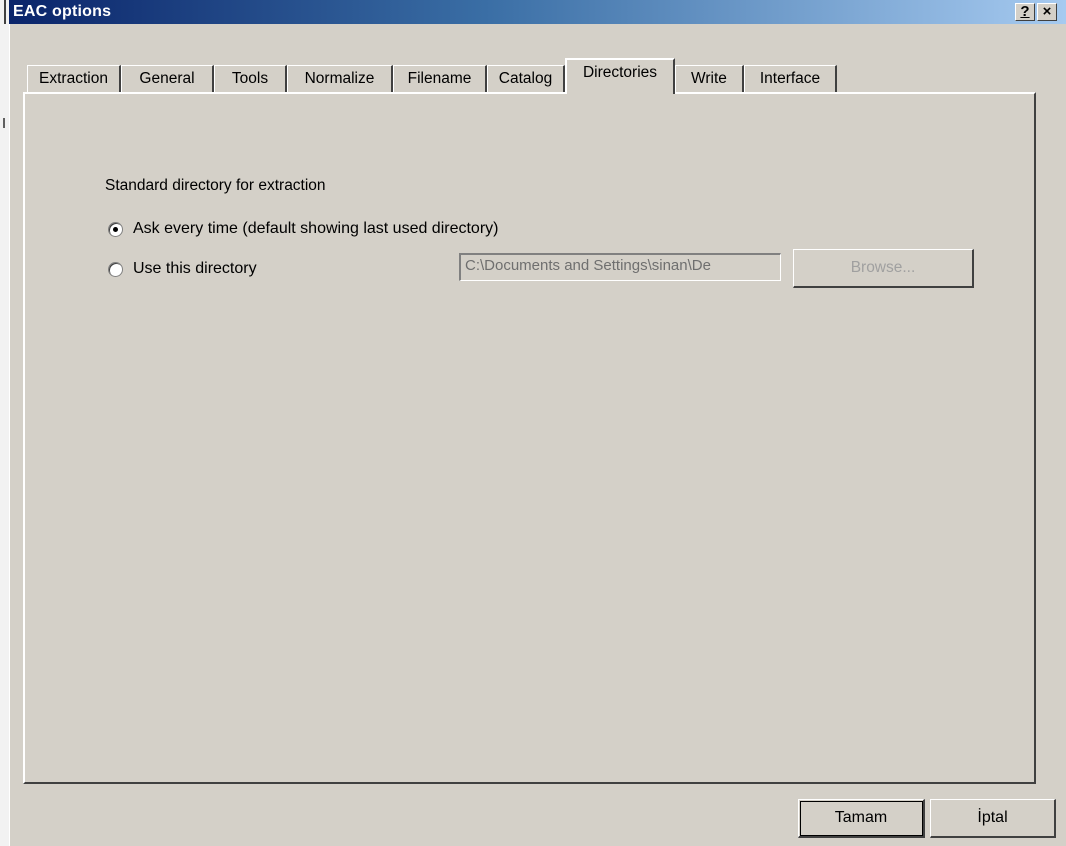 The width and height of the screenshot is (1066, 846). Describe the element at coordinates (215, 185) in the screenshot. I see `standard-directory-label: Standard directory for extraction` at that location.